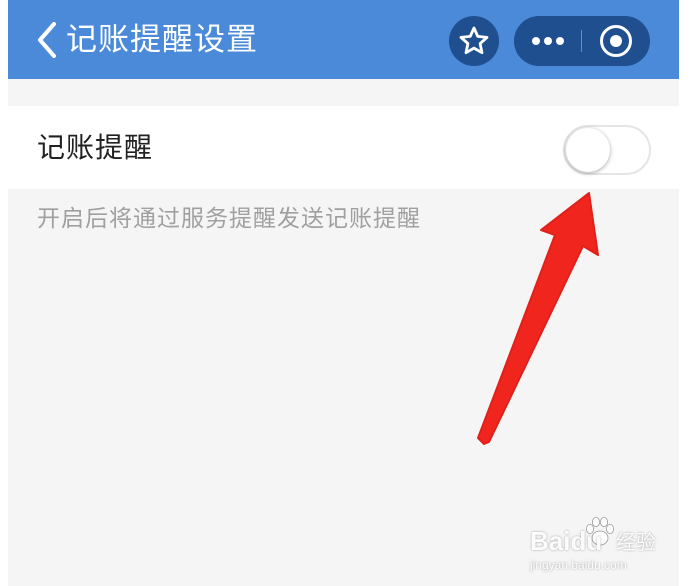 This screenshot has width=694, height=586. I want to click on back-button, so click(48, 40).